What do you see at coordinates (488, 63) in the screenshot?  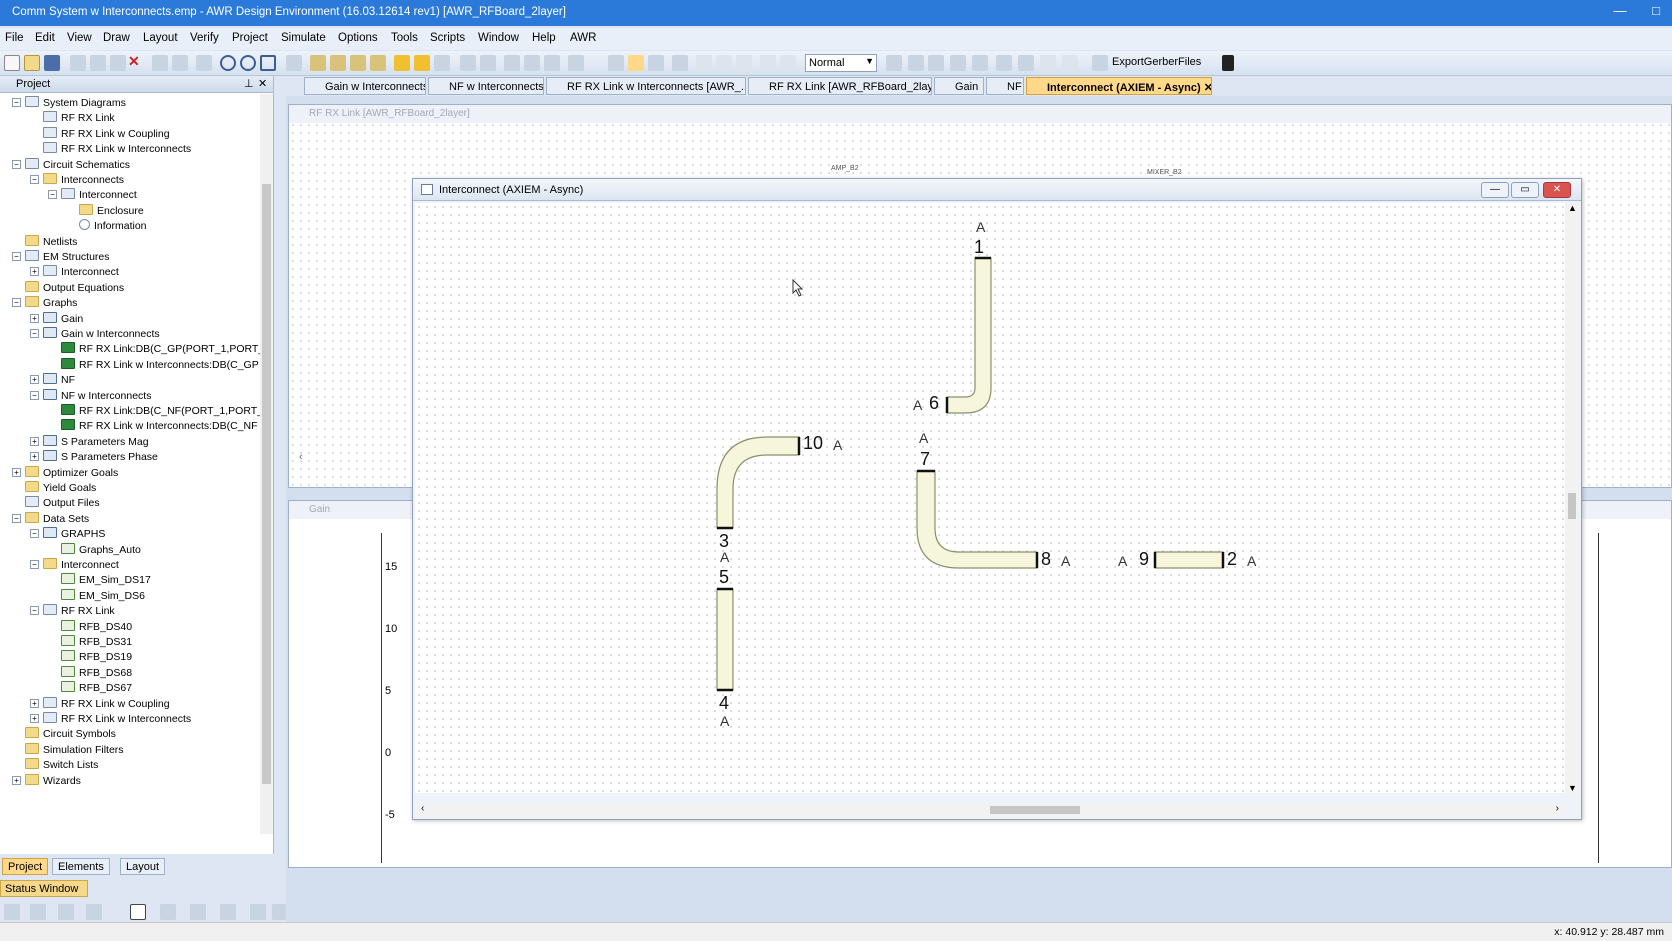 I see `view-3d-icon` at bounding box center [488, 63].